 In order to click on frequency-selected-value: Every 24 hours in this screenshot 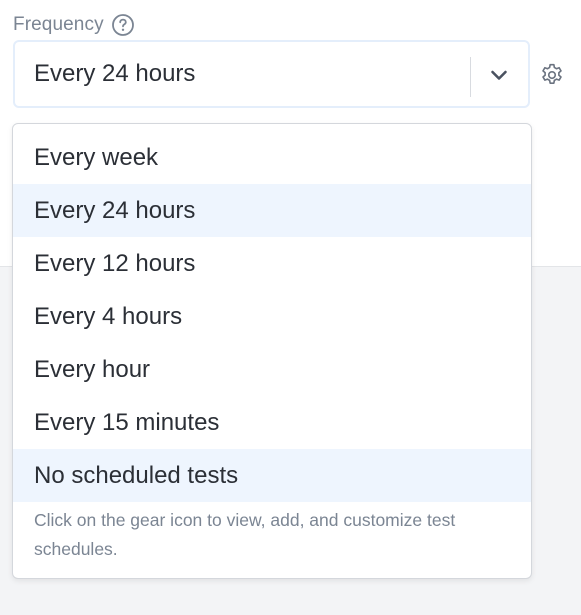, I will do `click(115, 73)`.